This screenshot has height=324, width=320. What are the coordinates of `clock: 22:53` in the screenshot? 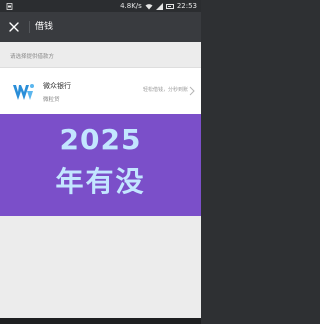 It's located at (186, 6).